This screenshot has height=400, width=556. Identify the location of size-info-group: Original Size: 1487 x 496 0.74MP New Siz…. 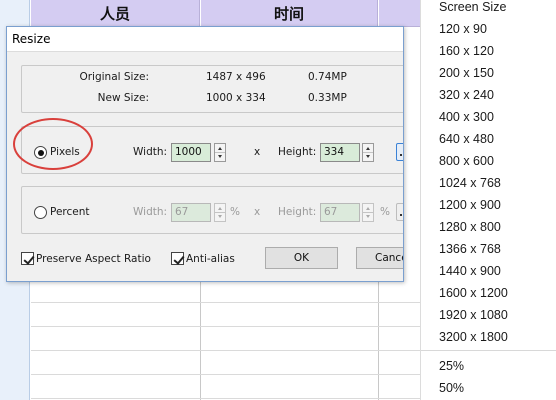
(212, 89).